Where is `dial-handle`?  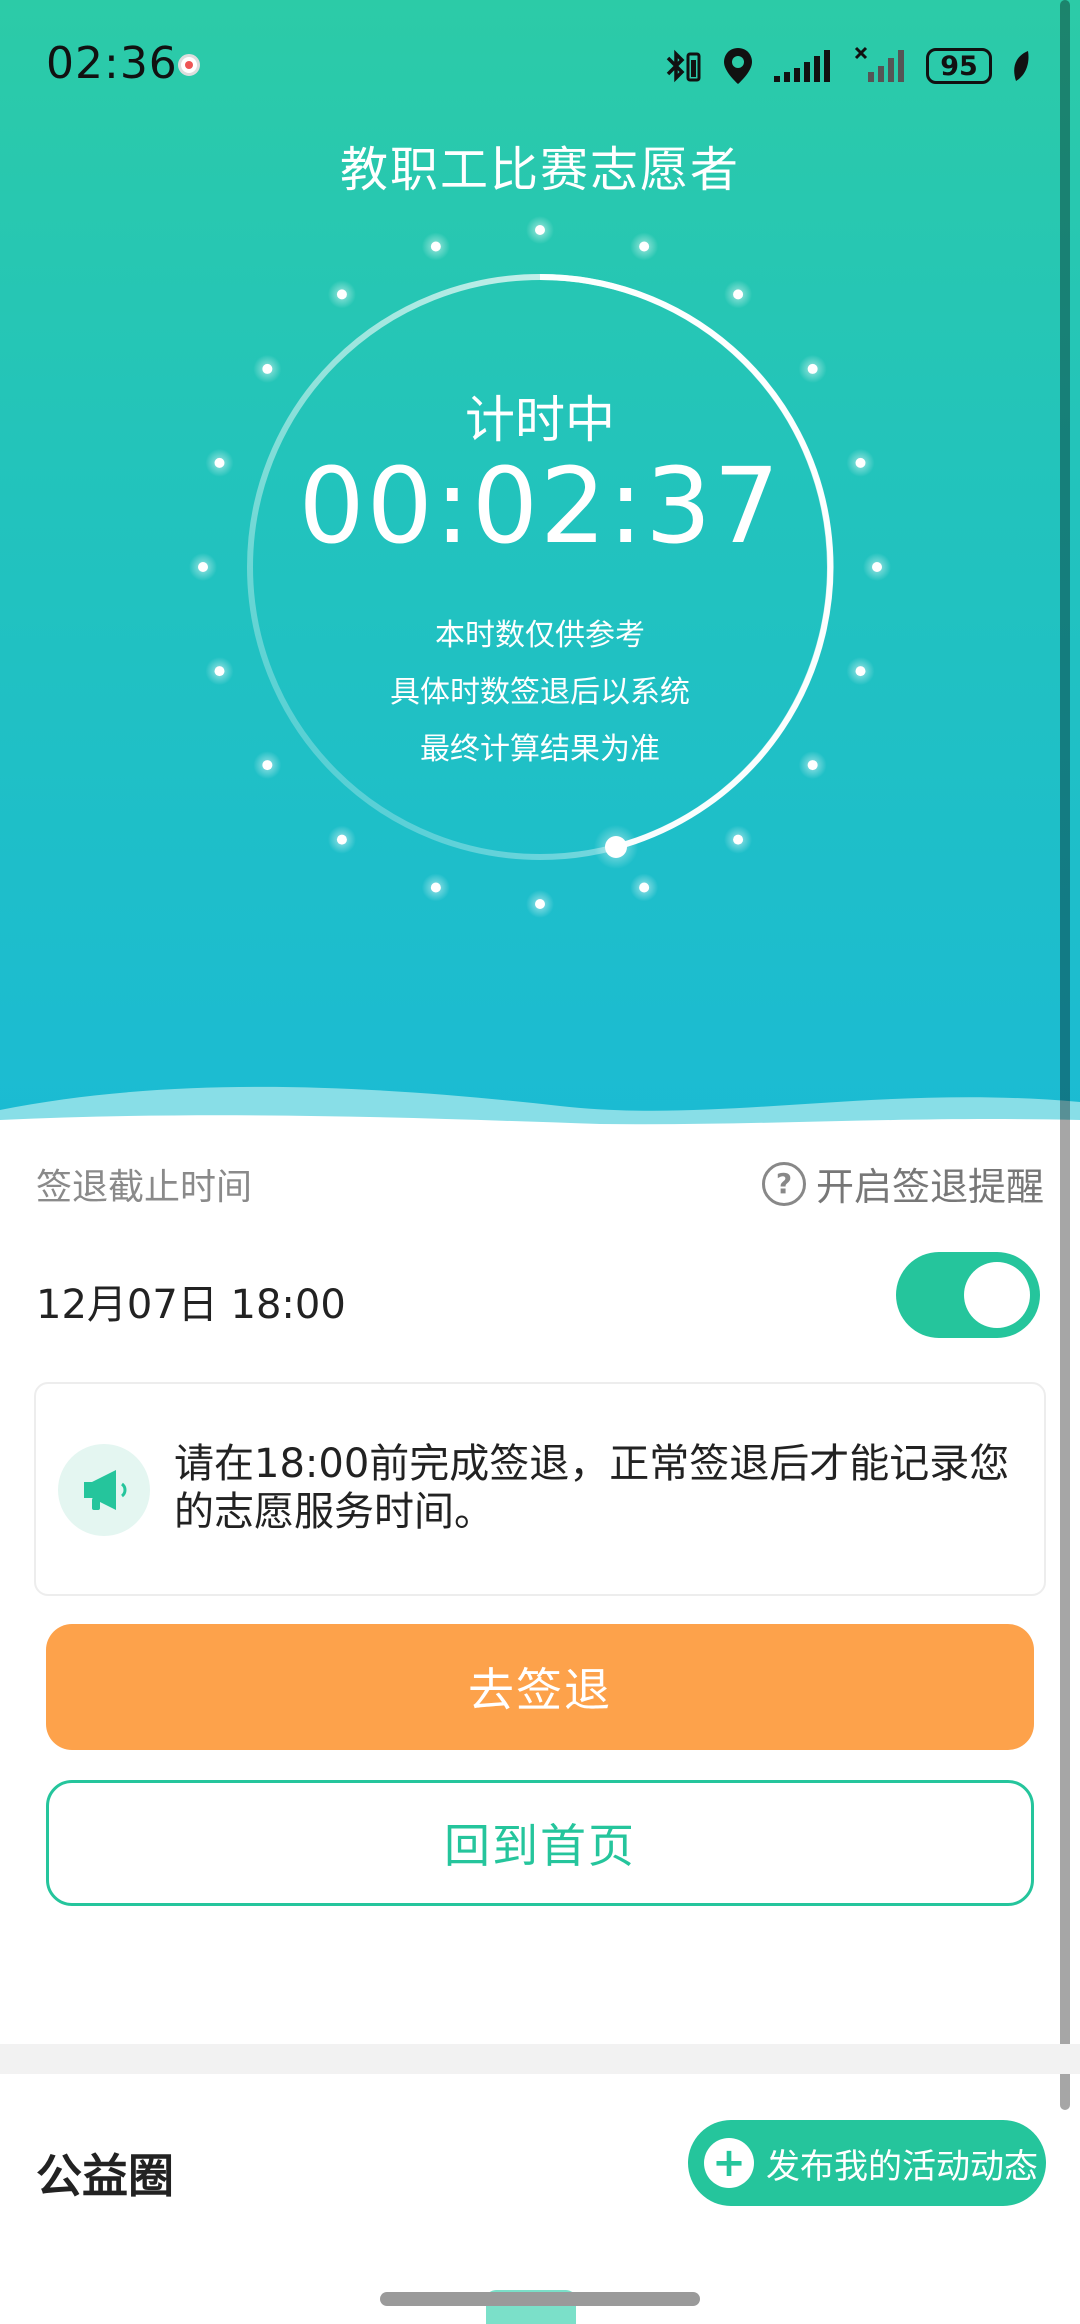
dial-handle is located at coordinates (616, 847).